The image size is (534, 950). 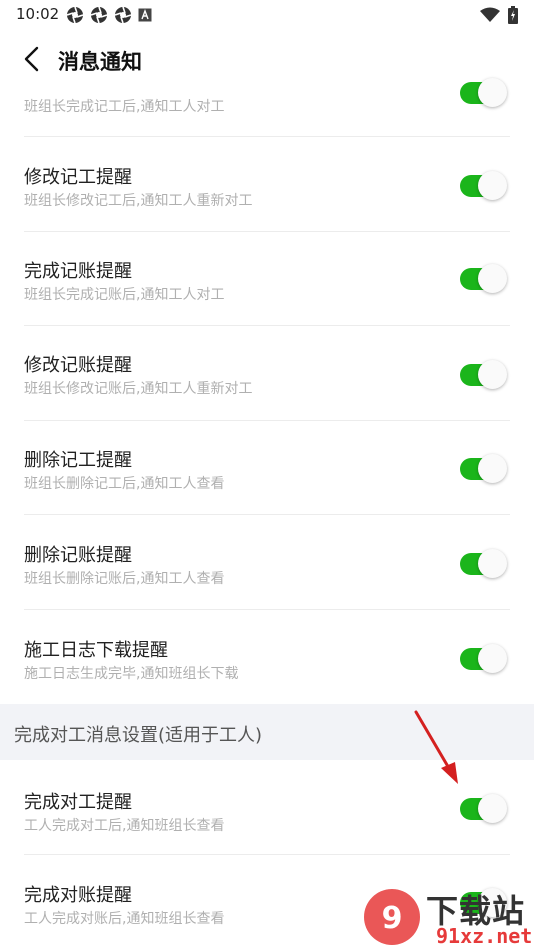 What do you see at coordinates (131, 674) in the screenshot?
I see `setting-description: 施工日志生成完毕,通知班组长下载` at bounding box center [131, 674].